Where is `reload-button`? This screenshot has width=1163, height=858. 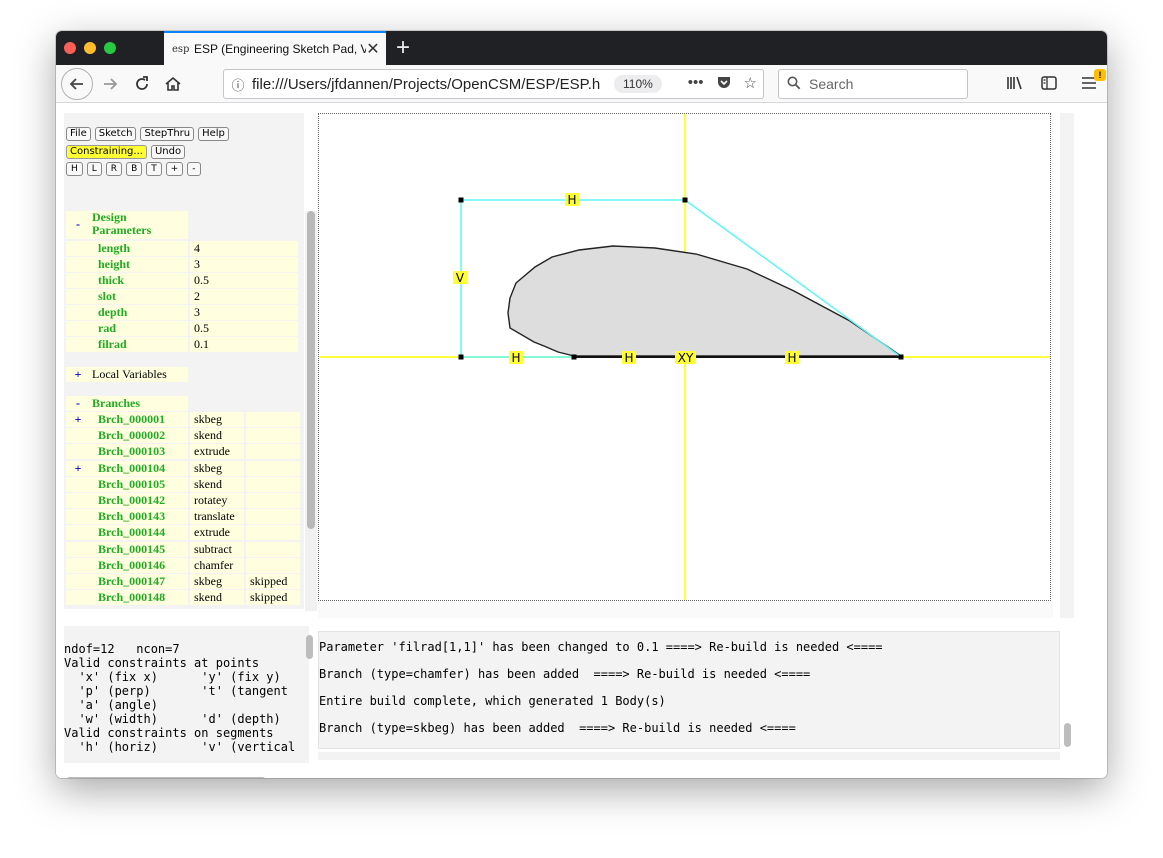
reload-button is located at coordinates (142, 84).